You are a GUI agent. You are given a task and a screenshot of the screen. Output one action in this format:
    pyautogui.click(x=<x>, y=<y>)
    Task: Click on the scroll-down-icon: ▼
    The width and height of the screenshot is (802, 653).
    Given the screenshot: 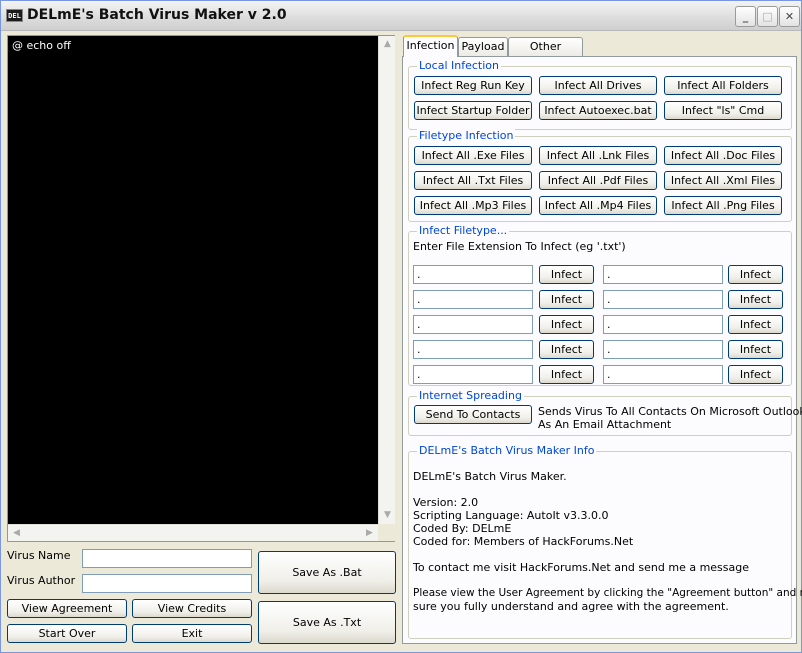 What is the action you would take?
    pyautogui.click(x=387, y=515)
    